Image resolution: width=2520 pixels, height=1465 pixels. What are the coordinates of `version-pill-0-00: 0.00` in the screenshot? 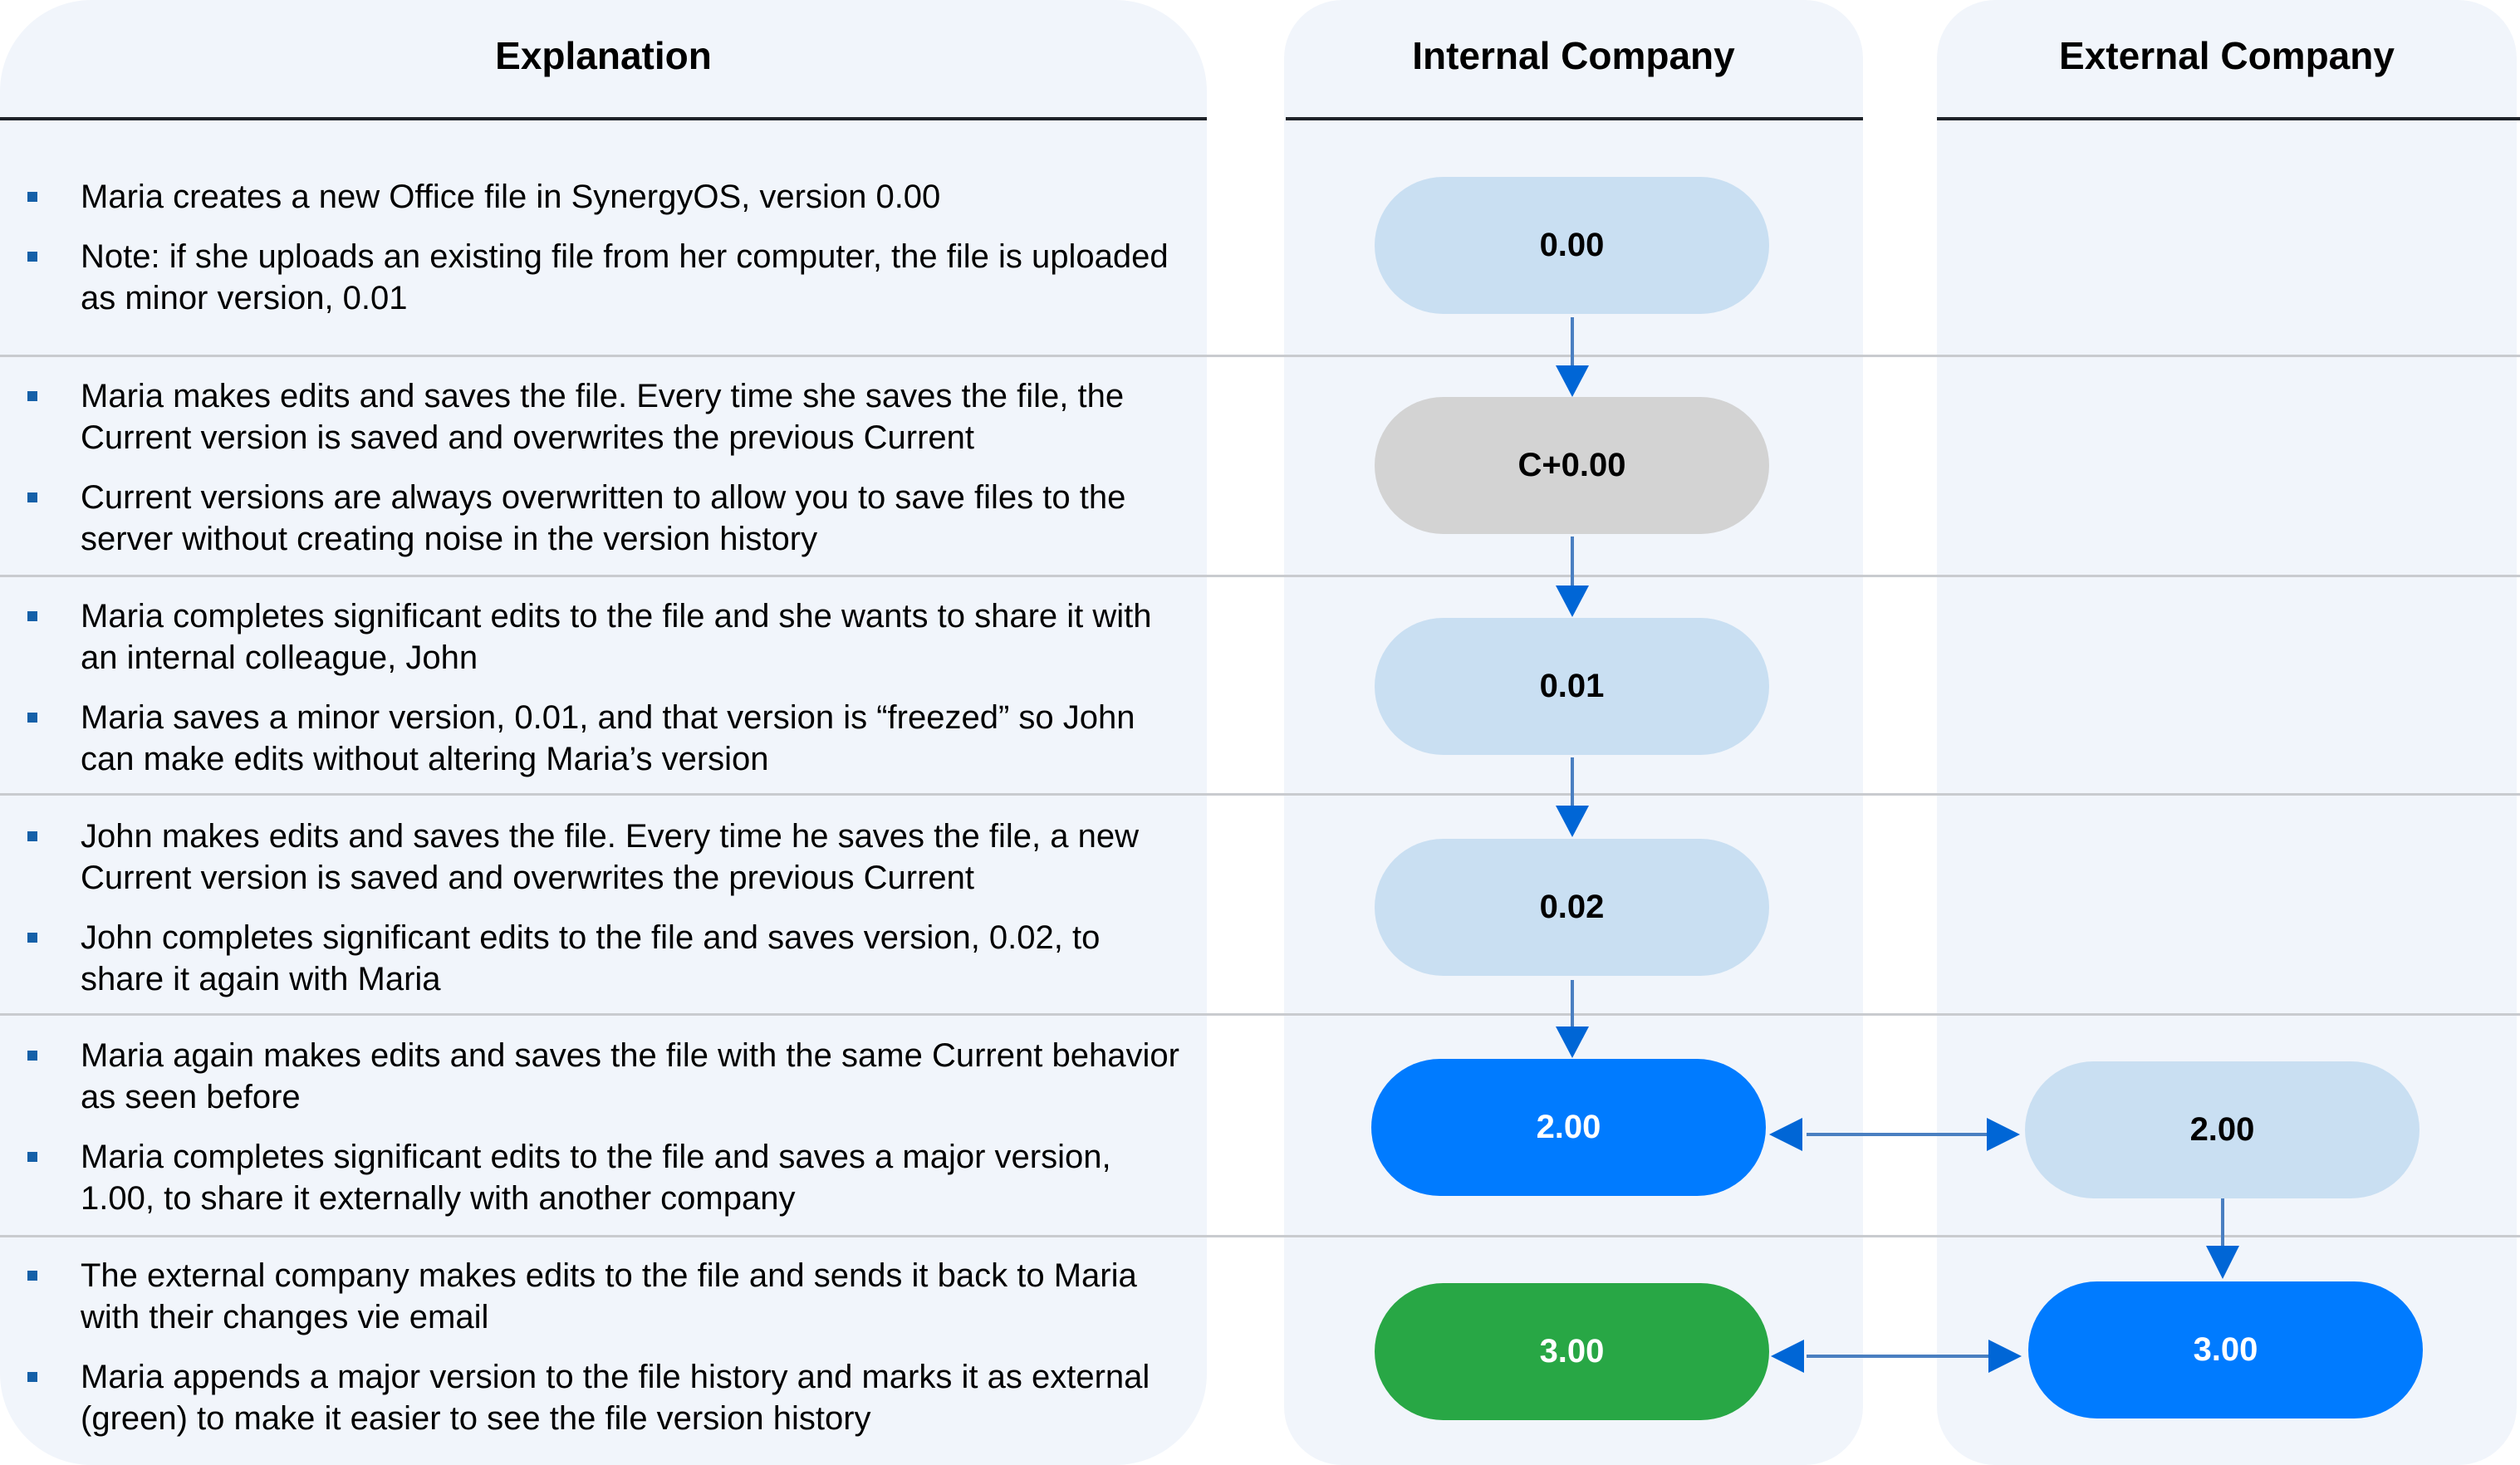 It's located at (1572, 245).